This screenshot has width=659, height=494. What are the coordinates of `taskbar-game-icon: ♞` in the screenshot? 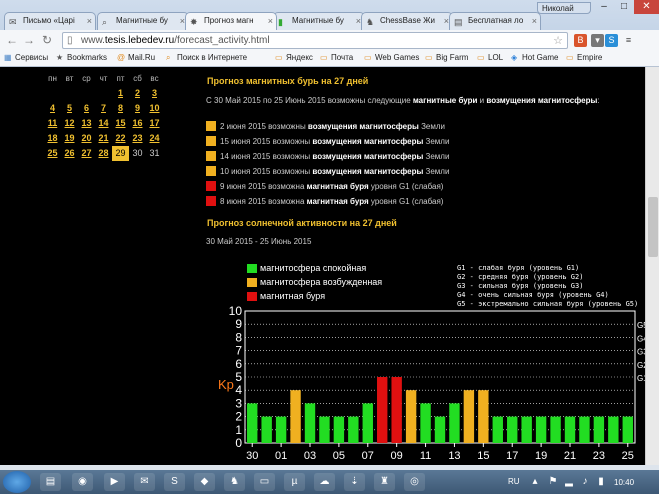 It's located at (234, 482).